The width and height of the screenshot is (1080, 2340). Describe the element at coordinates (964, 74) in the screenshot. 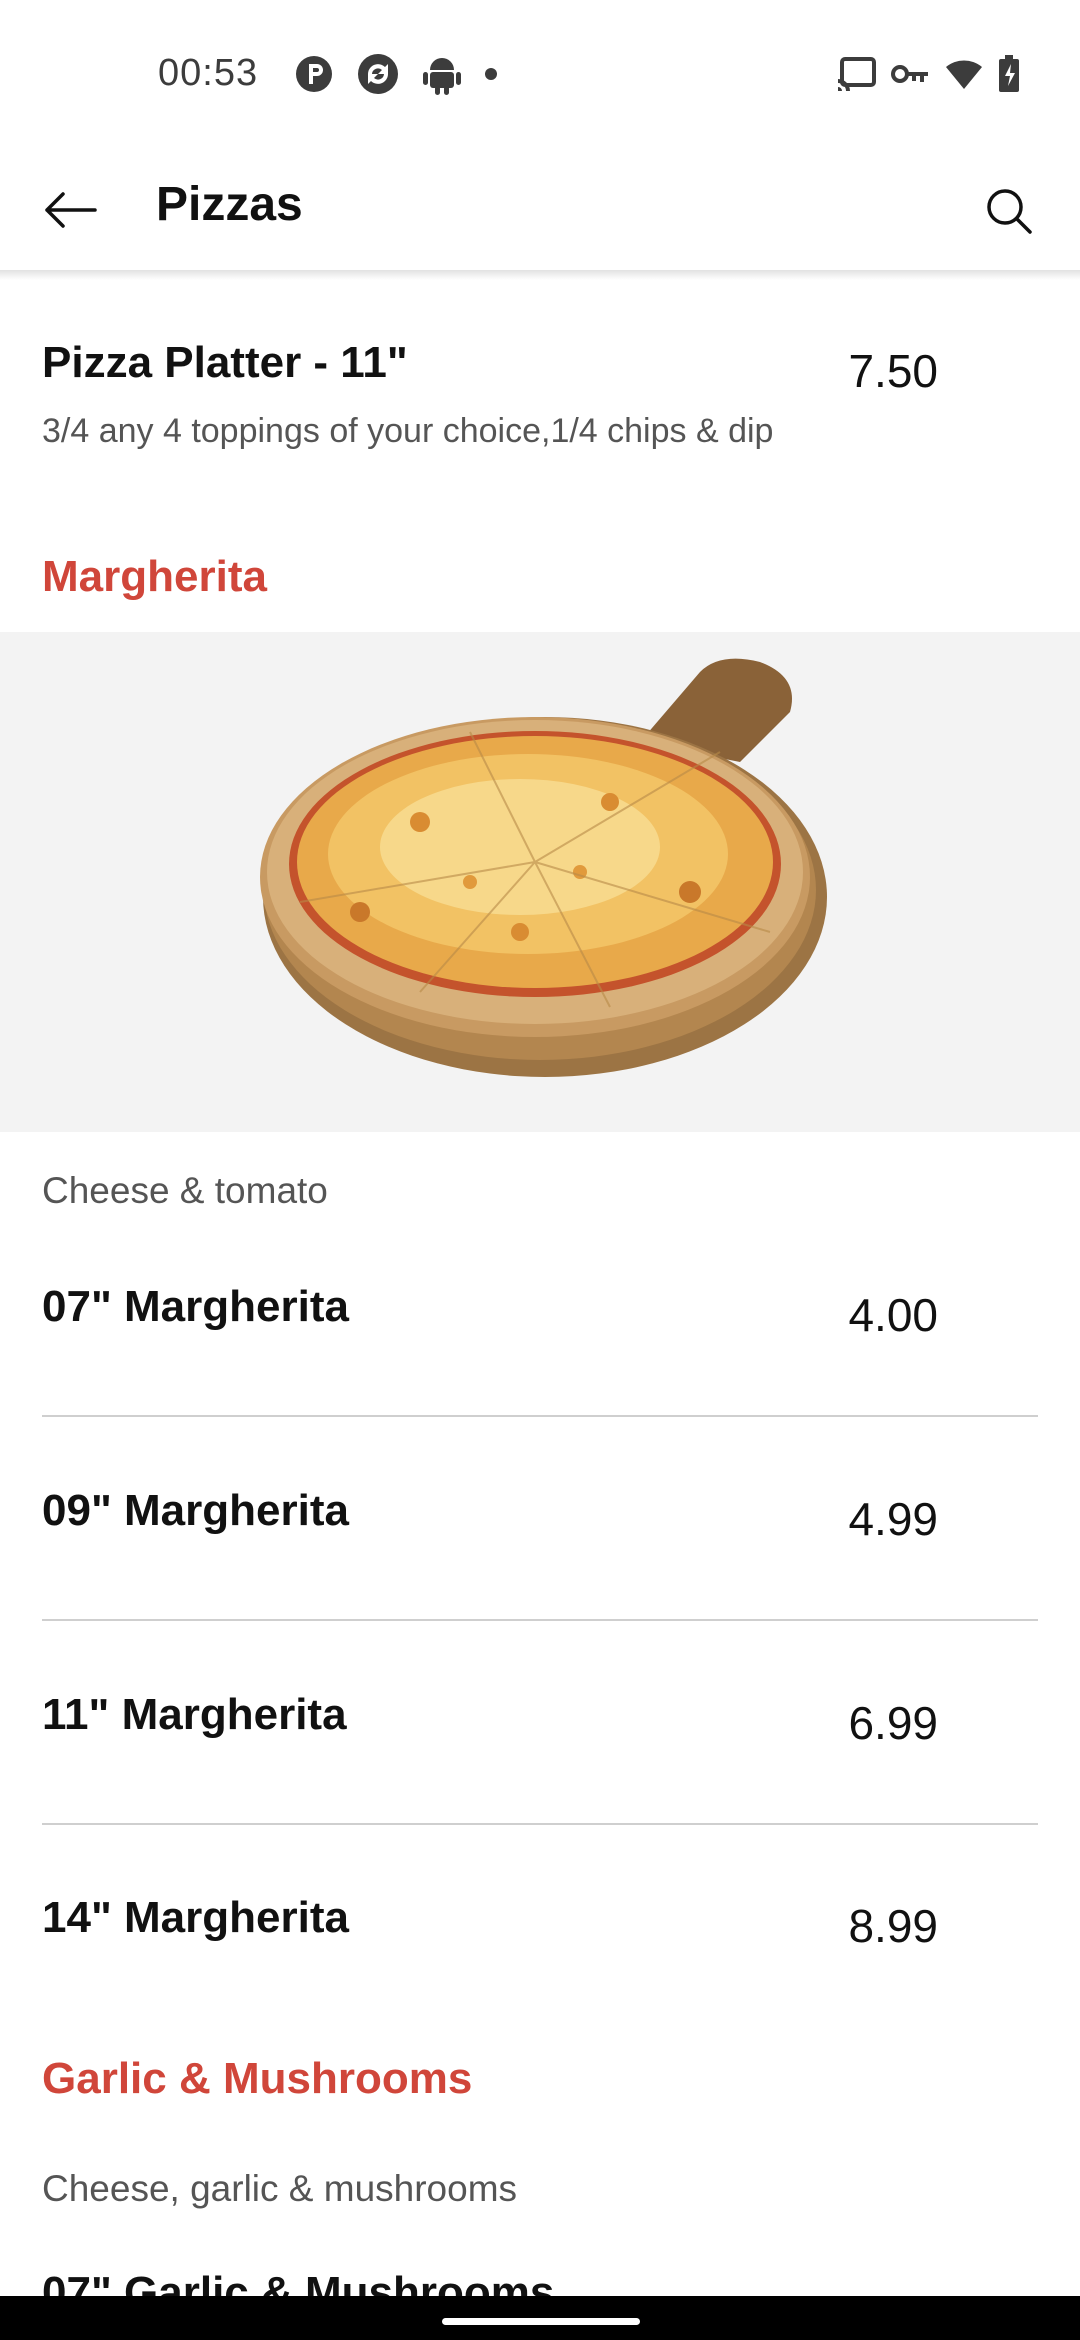

I see `wifi-icon` at that location.